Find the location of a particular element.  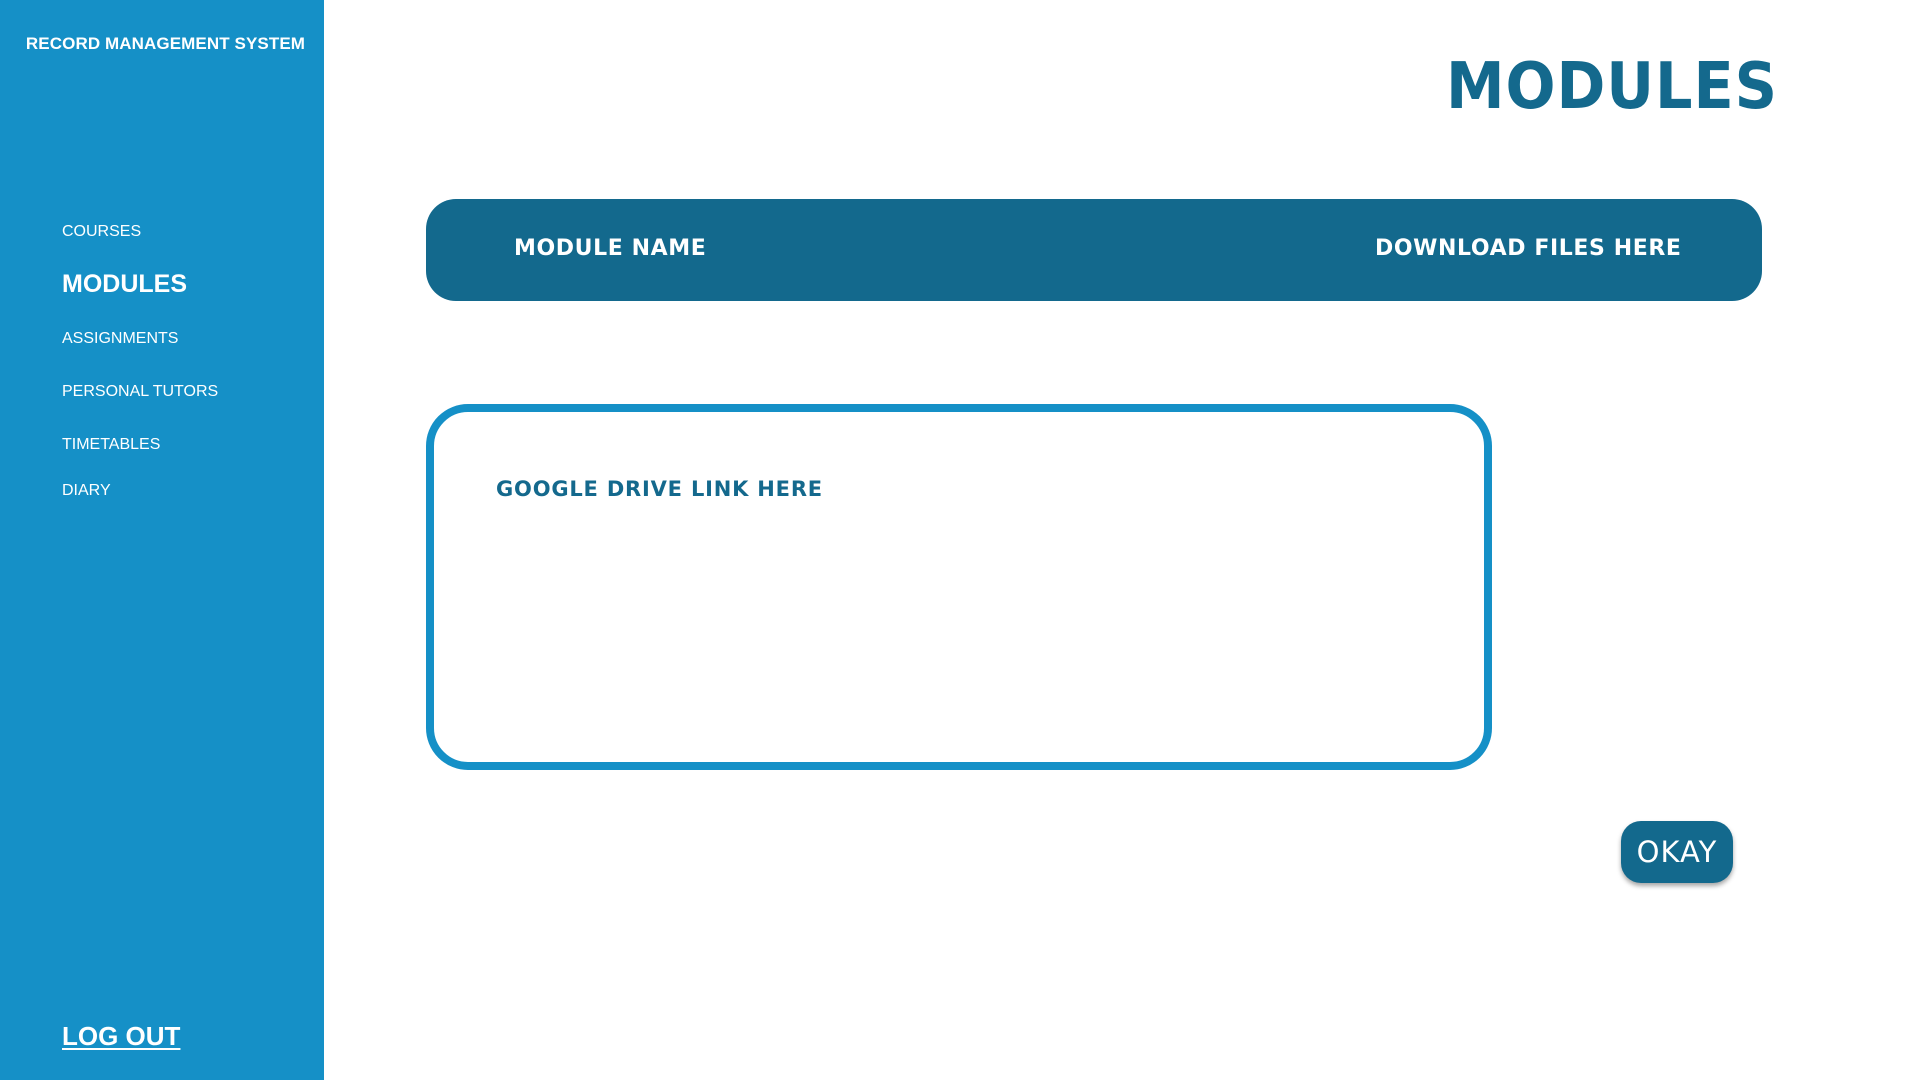

logout-link: LOG OUT is located at coordinates (121, 1036).